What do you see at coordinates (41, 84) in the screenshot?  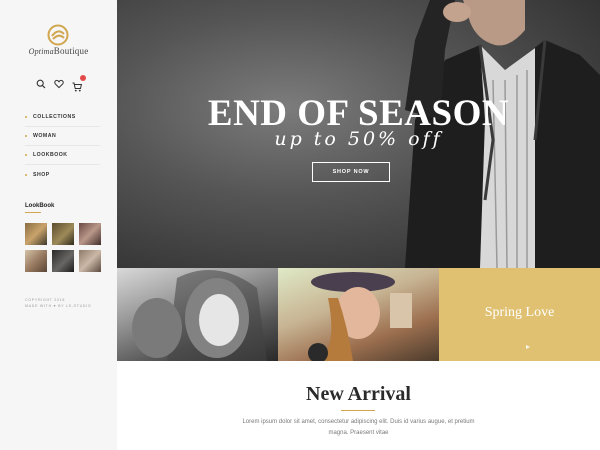 I see `search-icon` at bounding box center [41, 84].